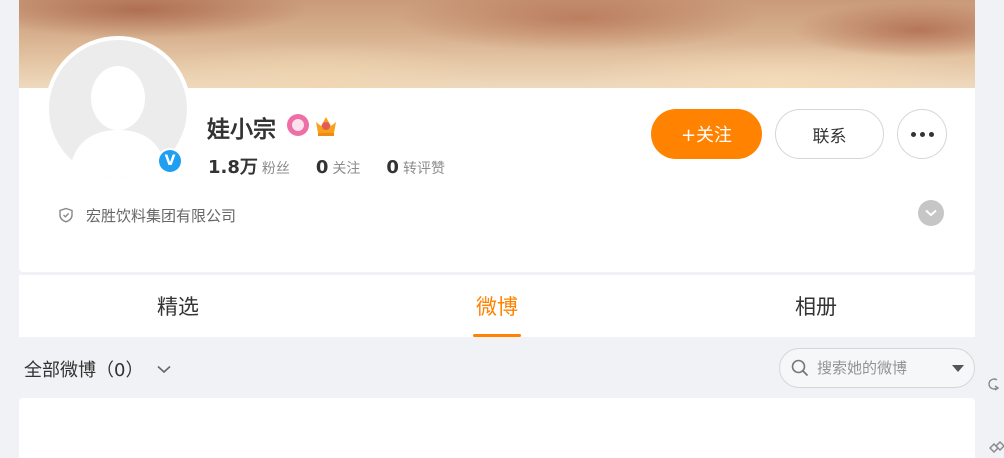 The height and width of the screenshot is (458, 1004). I want to click on feedback-icon, so click(996, 447).